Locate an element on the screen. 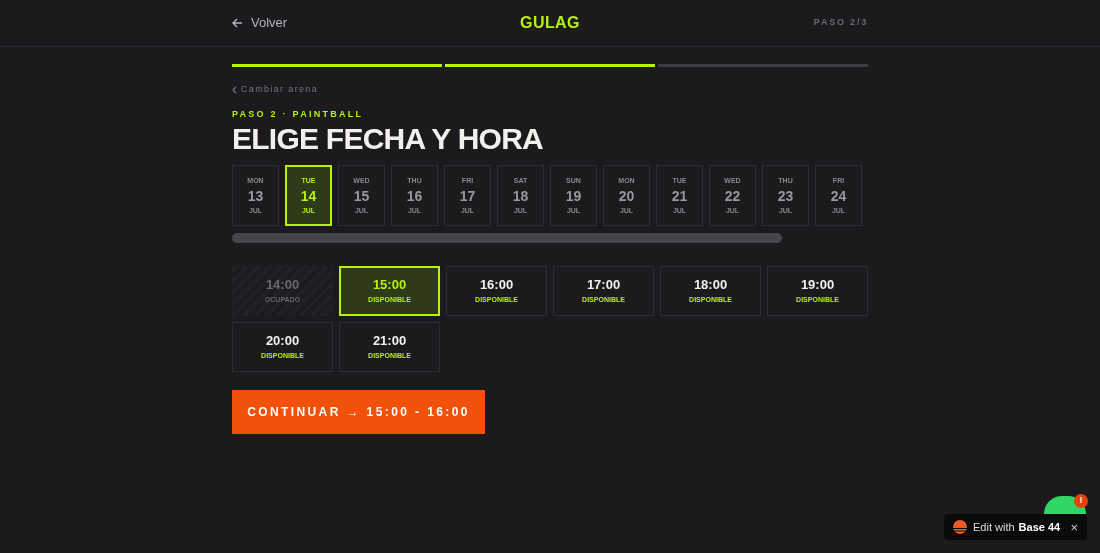  brand-name: Base 44 is located at coordinates (1039, 527).